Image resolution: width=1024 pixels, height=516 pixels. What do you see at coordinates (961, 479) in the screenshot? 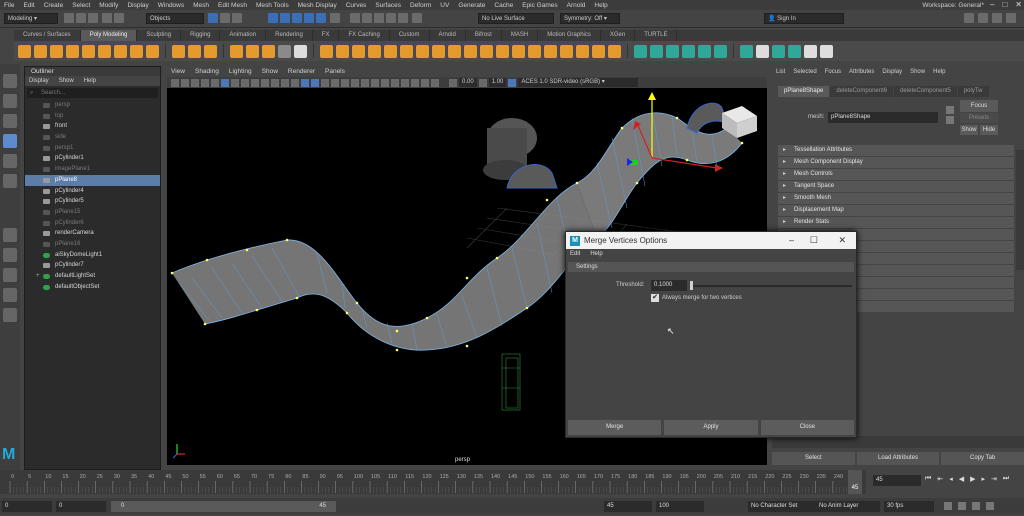
I see `play-backwards-icon: ◀` at bounding box center [961, 479].